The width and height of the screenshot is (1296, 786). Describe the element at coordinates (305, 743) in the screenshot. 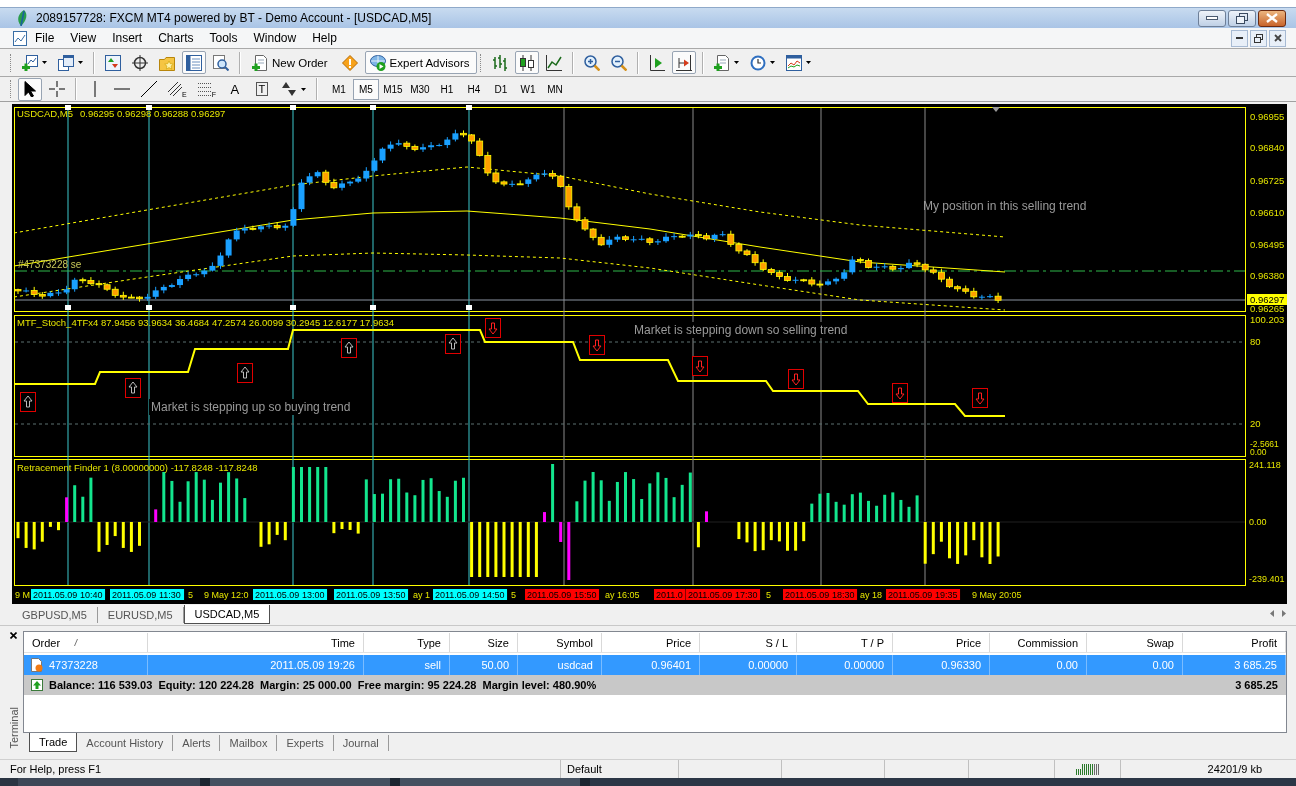

I see `terminal-tab: Experts` at that location.